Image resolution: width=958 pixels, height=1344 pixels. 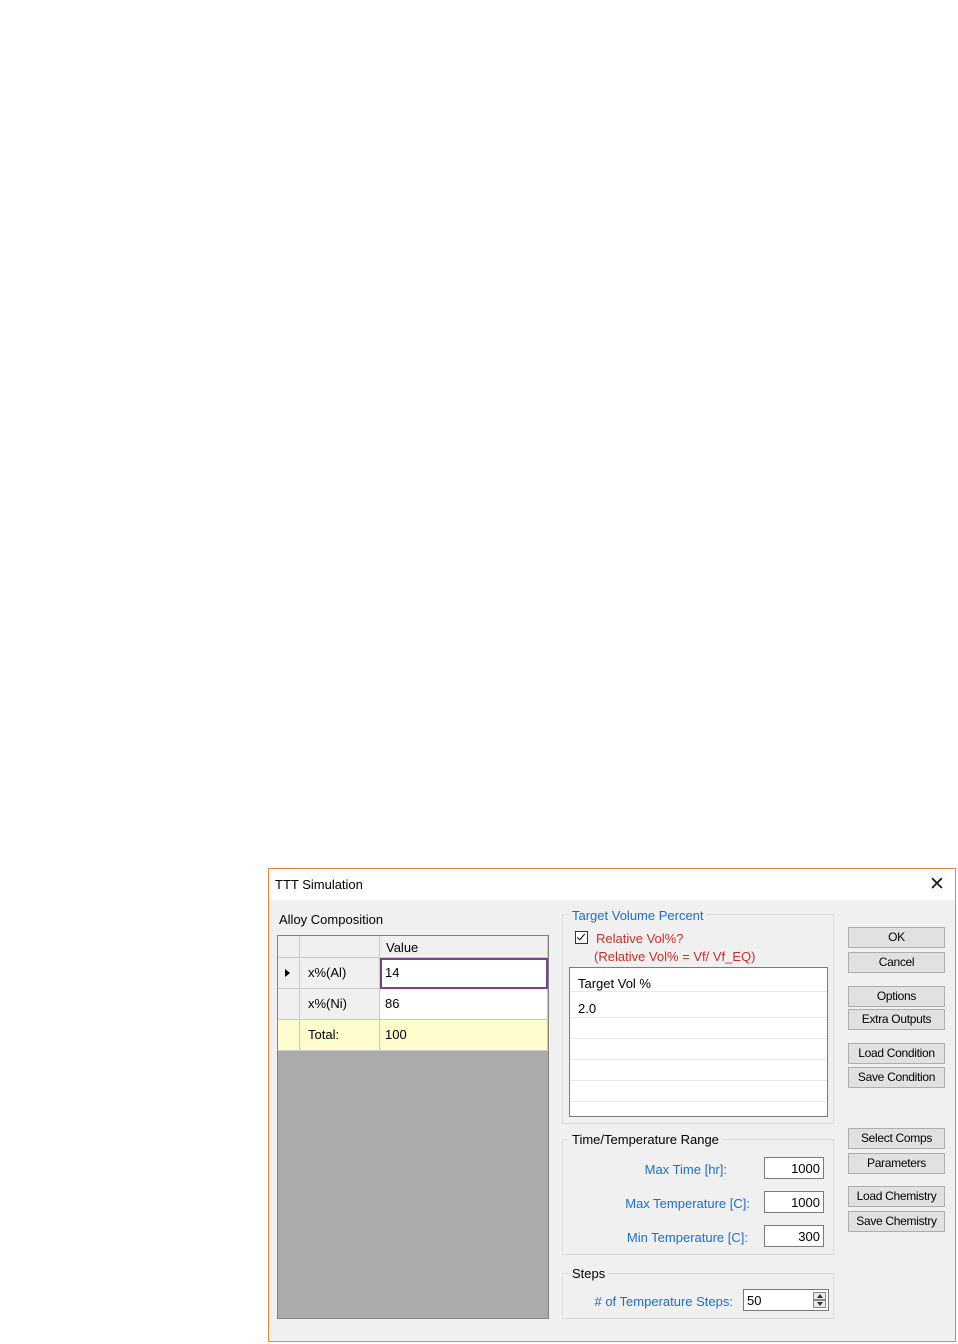 What do you see at coordinates (937, 884) in the screenshot?
I see `close-icon: ✕` at bounding box center [937, 884].